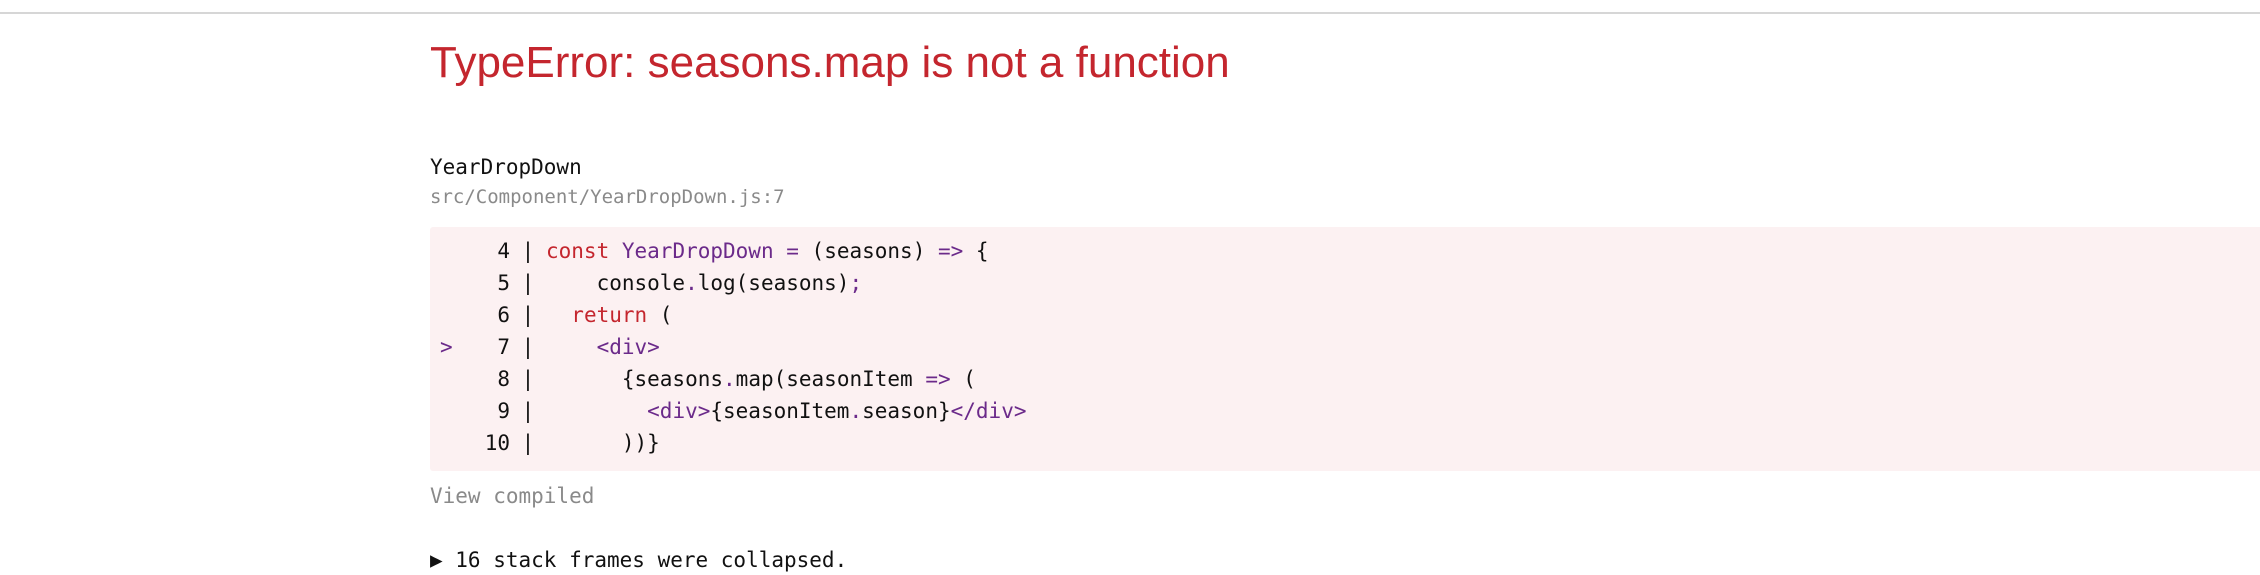 Image resolution: width=2260 pixels, height=575 pixels. Describe the element at coordinates (856, 283) in the screenshot. I see `code-token: ;` at that location.